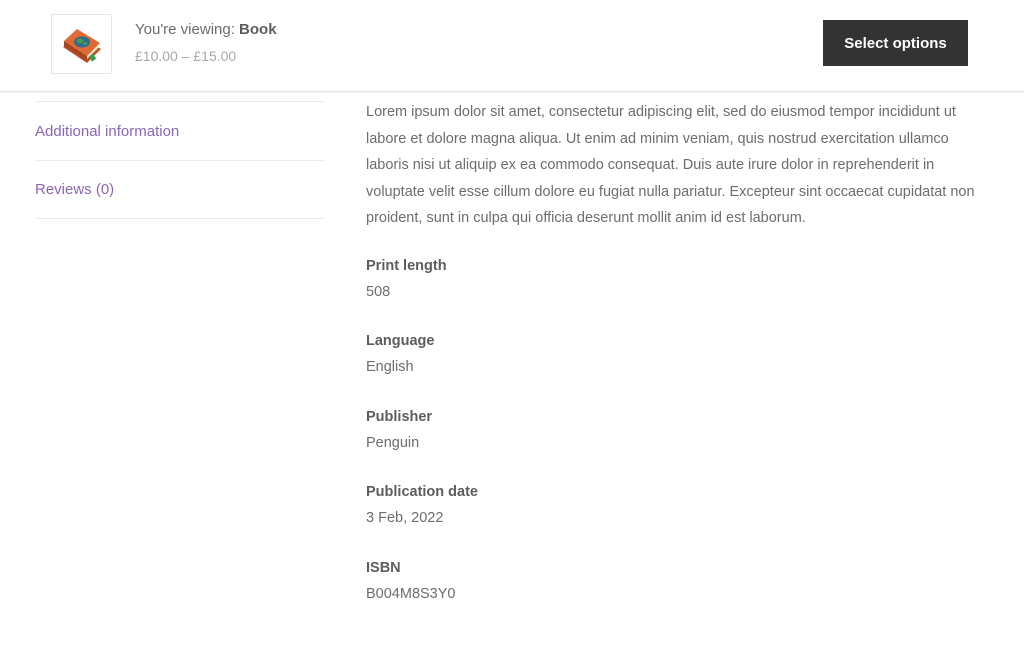  I want to click on viewing-label: You're viewing: Book, so click(206, 29).